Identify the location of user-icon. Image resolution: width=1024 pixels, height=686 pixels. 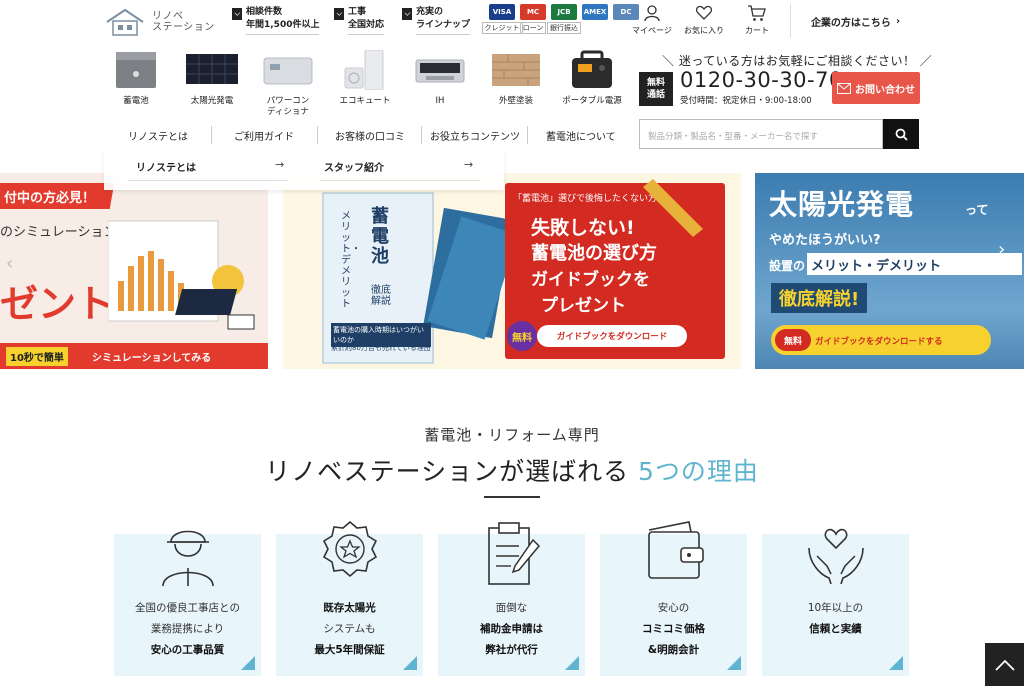
(652, 13).